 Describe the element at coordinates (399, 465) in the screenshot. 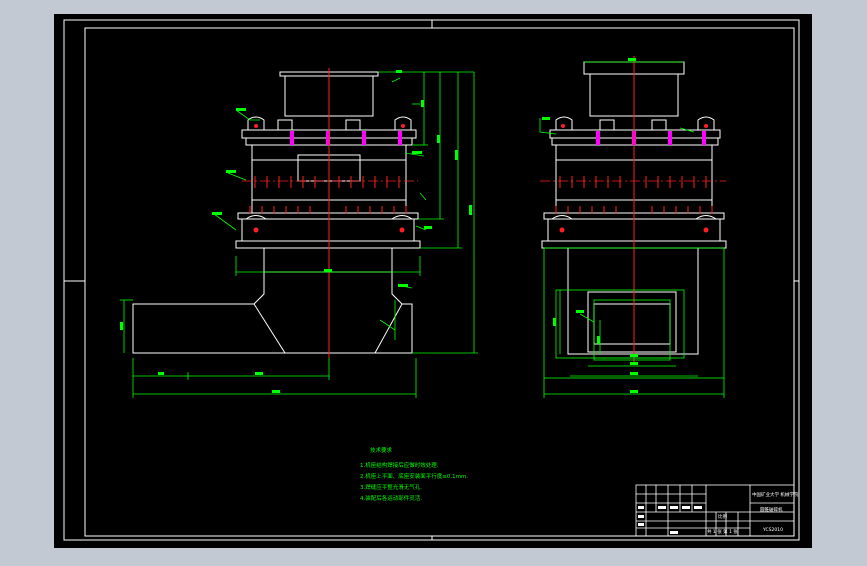

I see `note-line: 1.机座结构焊接后应做时效处理.` at that location.